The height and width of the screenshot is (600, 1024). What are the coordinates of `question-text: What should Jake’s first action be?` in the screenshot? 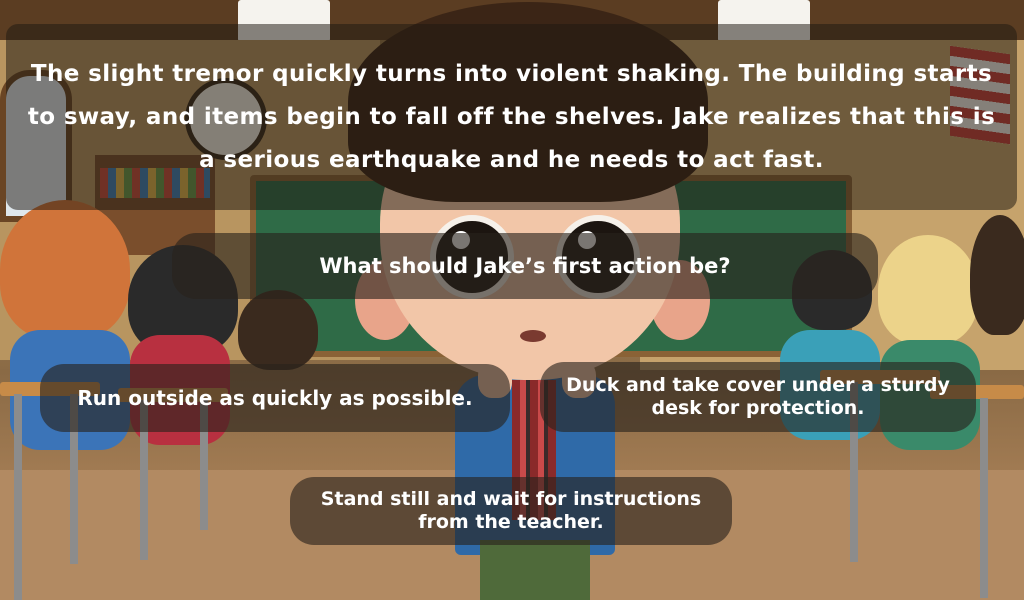 It's located at (525, 266).